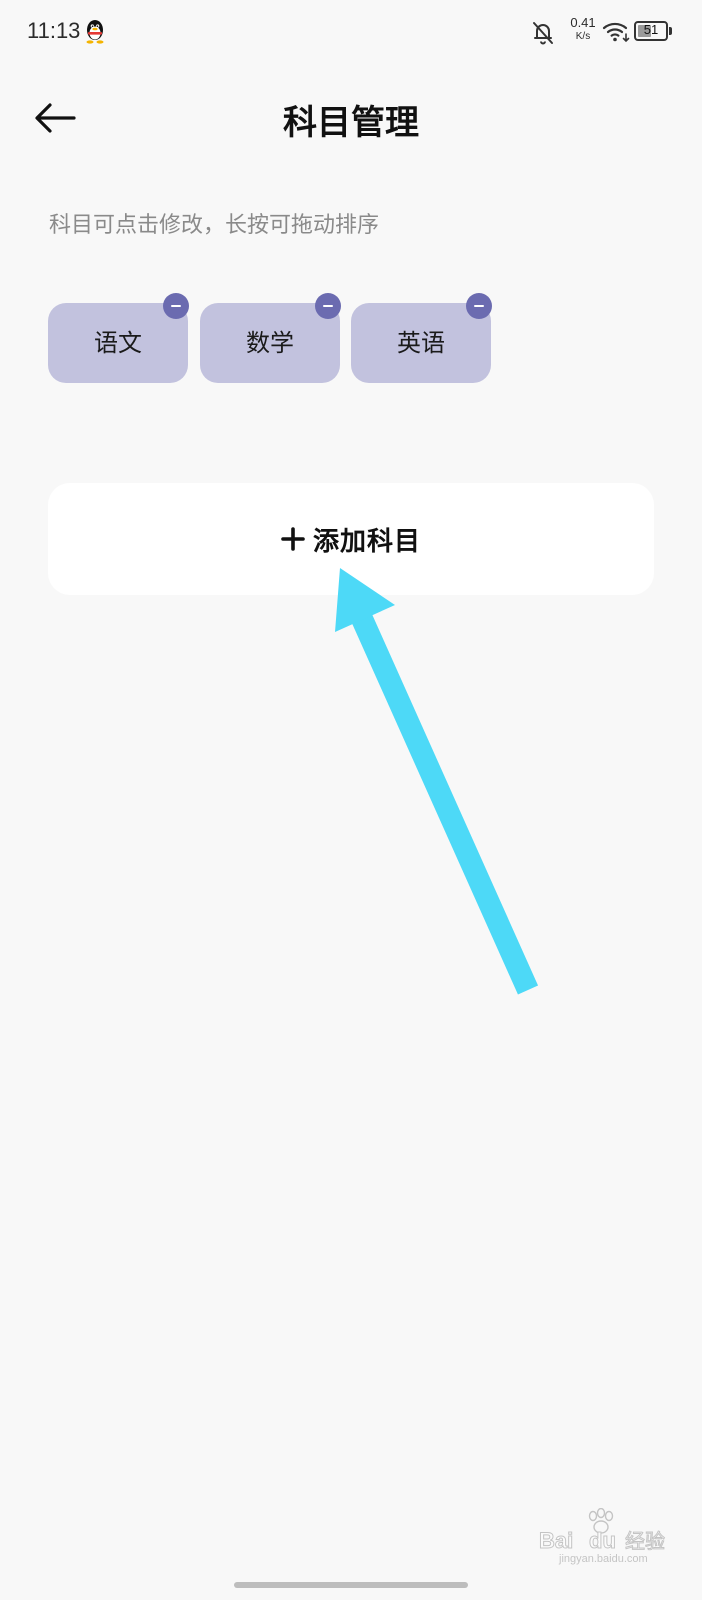 The width and height of the screenshot is (702, 1600). Describe the element at coordinates (616, 32) in the screenshot. I see `wifi-icon` at that location.